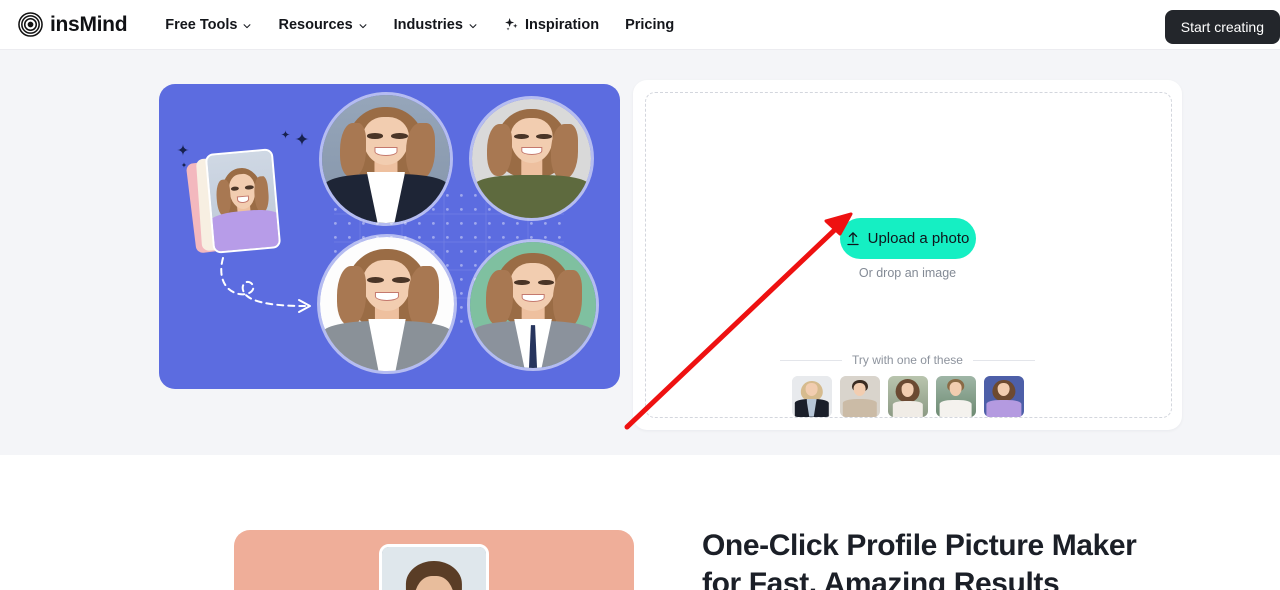 Image resolution: width=1280 pixels, height=590 pixels. I want to click on nav-label-resources: Resources, so click(315, 24).